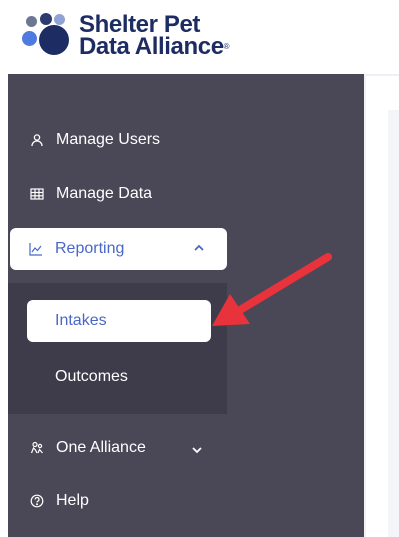 The height and width of the screenshot is (537, 399). Describe the element at coordinates (119, 377) in the screenshot. I see `submenu-item-outcomes: Outcomes` at that location.